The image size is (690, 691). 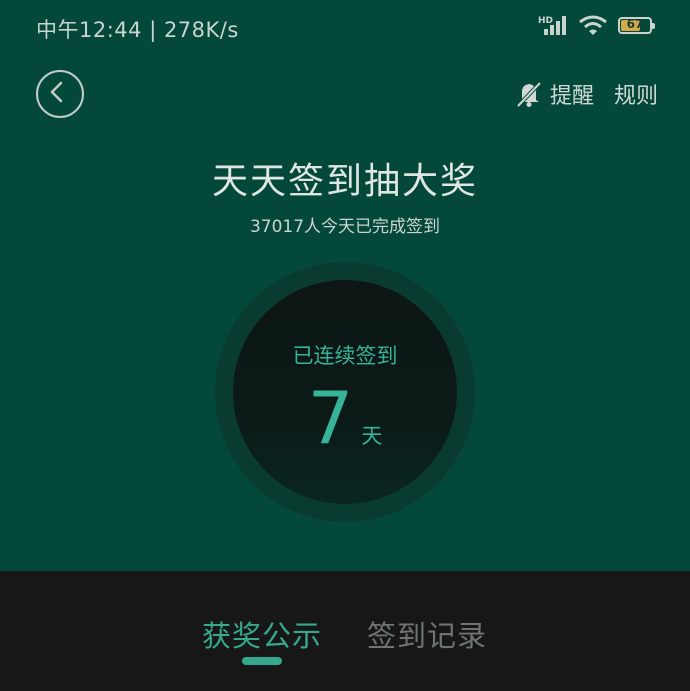 What do you see at coordinates (636, 94) in the screenshot?
I see `rules-link: 规则` at bounding box center [636, 94].